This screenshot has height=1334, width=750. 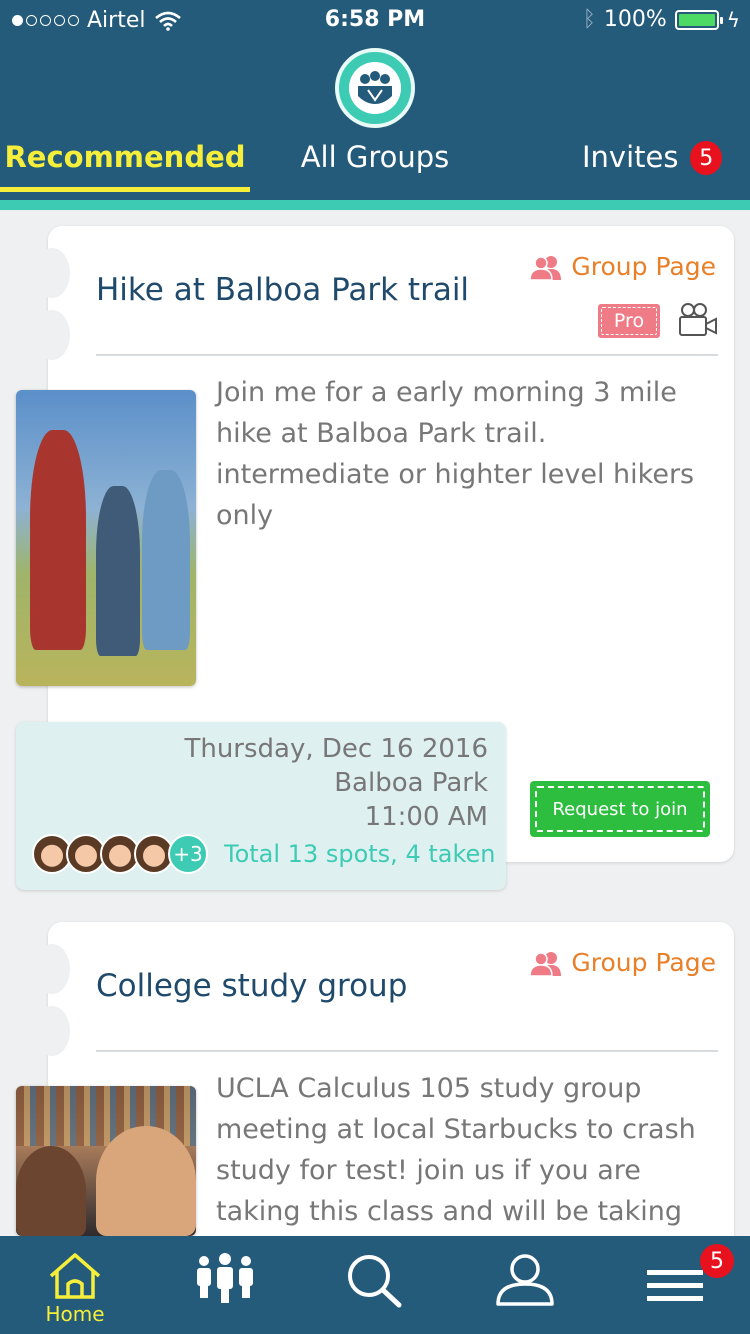 What do you see at coordinates (120, 854) in the screenshot?
I see `member-avatars: +3` at bounding box center [120, 854].